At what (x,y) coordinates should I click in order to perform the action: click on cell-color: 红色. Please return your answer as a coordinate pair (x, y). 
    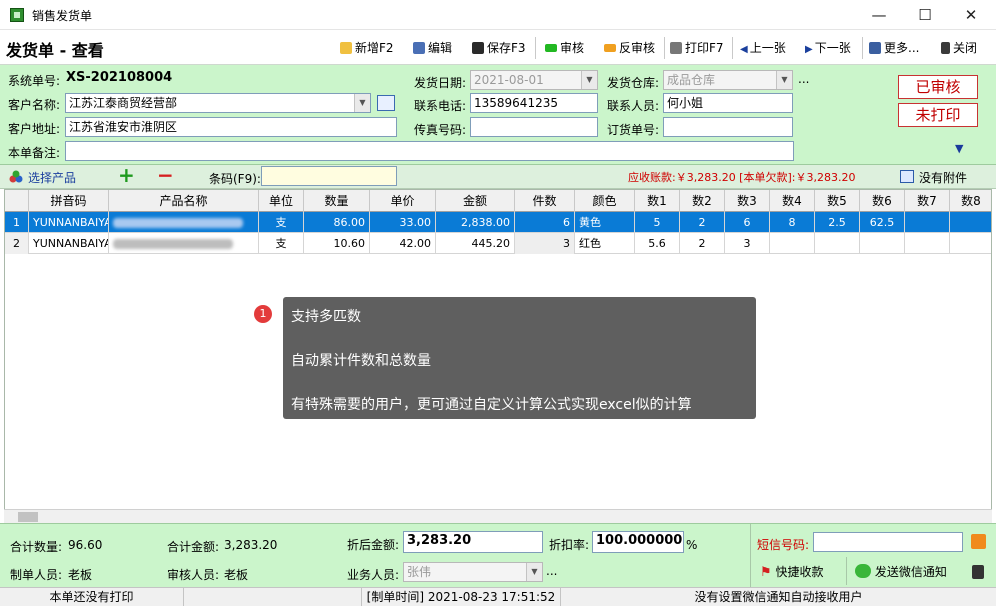
    Looking at the image, I should click on (605, 243).